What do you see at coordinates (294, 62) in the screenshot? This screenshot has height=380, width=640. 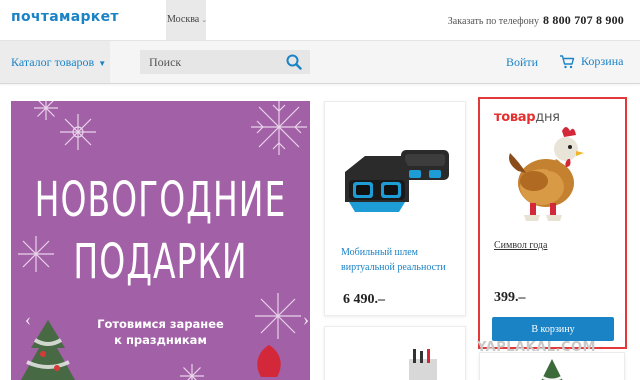 I see `search-icon` at bounding box center [294, 62].